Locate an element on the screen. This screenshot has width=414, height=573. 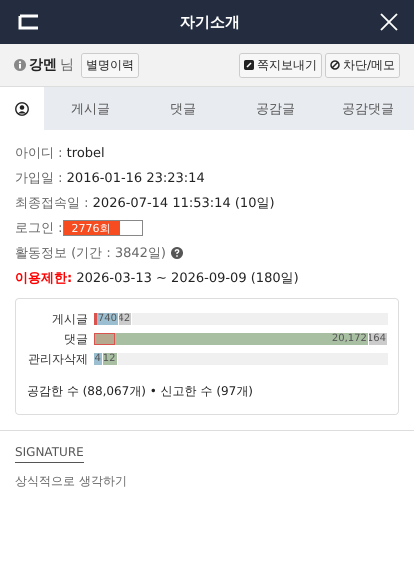
block-memo-button: 차단/메모 is located at coordinates (362, 65).